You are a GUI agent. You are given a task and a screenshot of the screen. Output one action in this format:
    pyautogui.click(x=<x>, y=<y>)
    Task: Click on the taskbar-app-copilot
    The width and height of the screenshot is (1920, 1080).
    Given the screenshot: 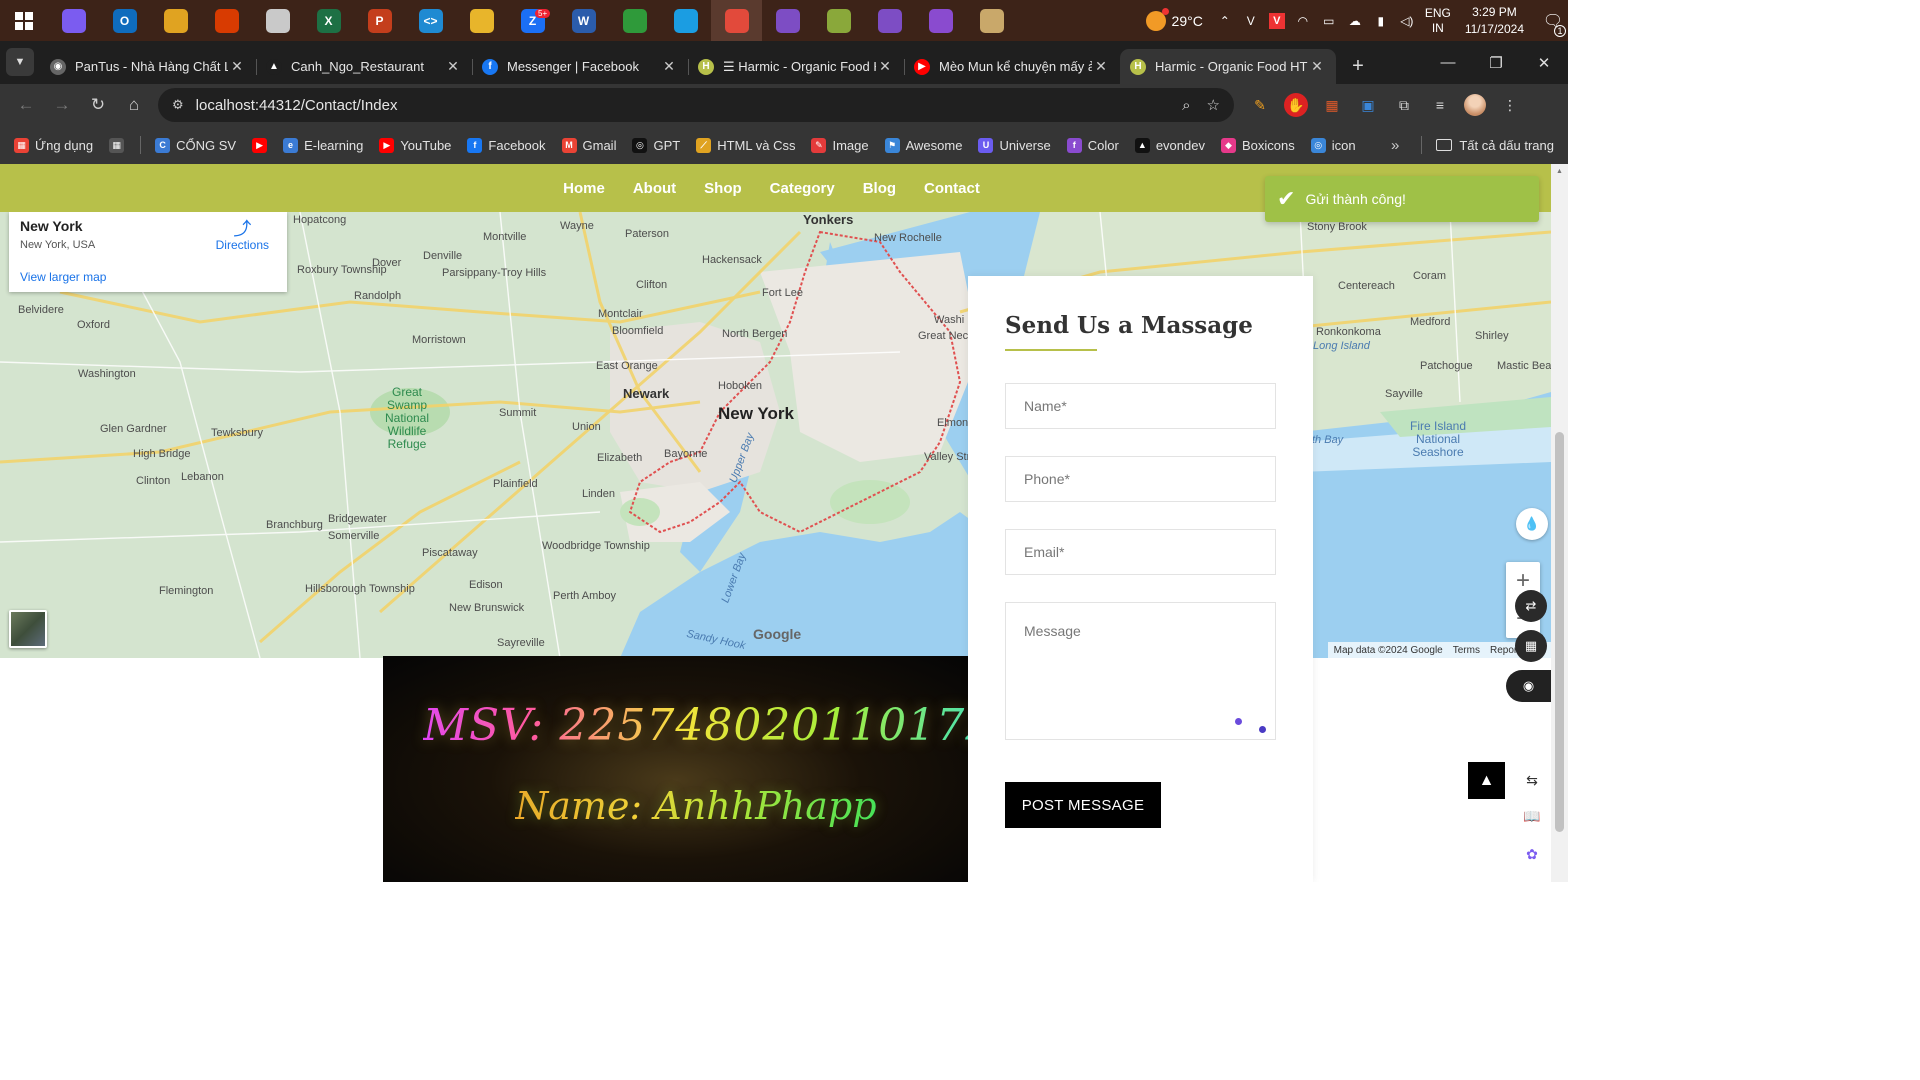 What is the action you would take?
    pyautogui.click(x=73, y=20)
    